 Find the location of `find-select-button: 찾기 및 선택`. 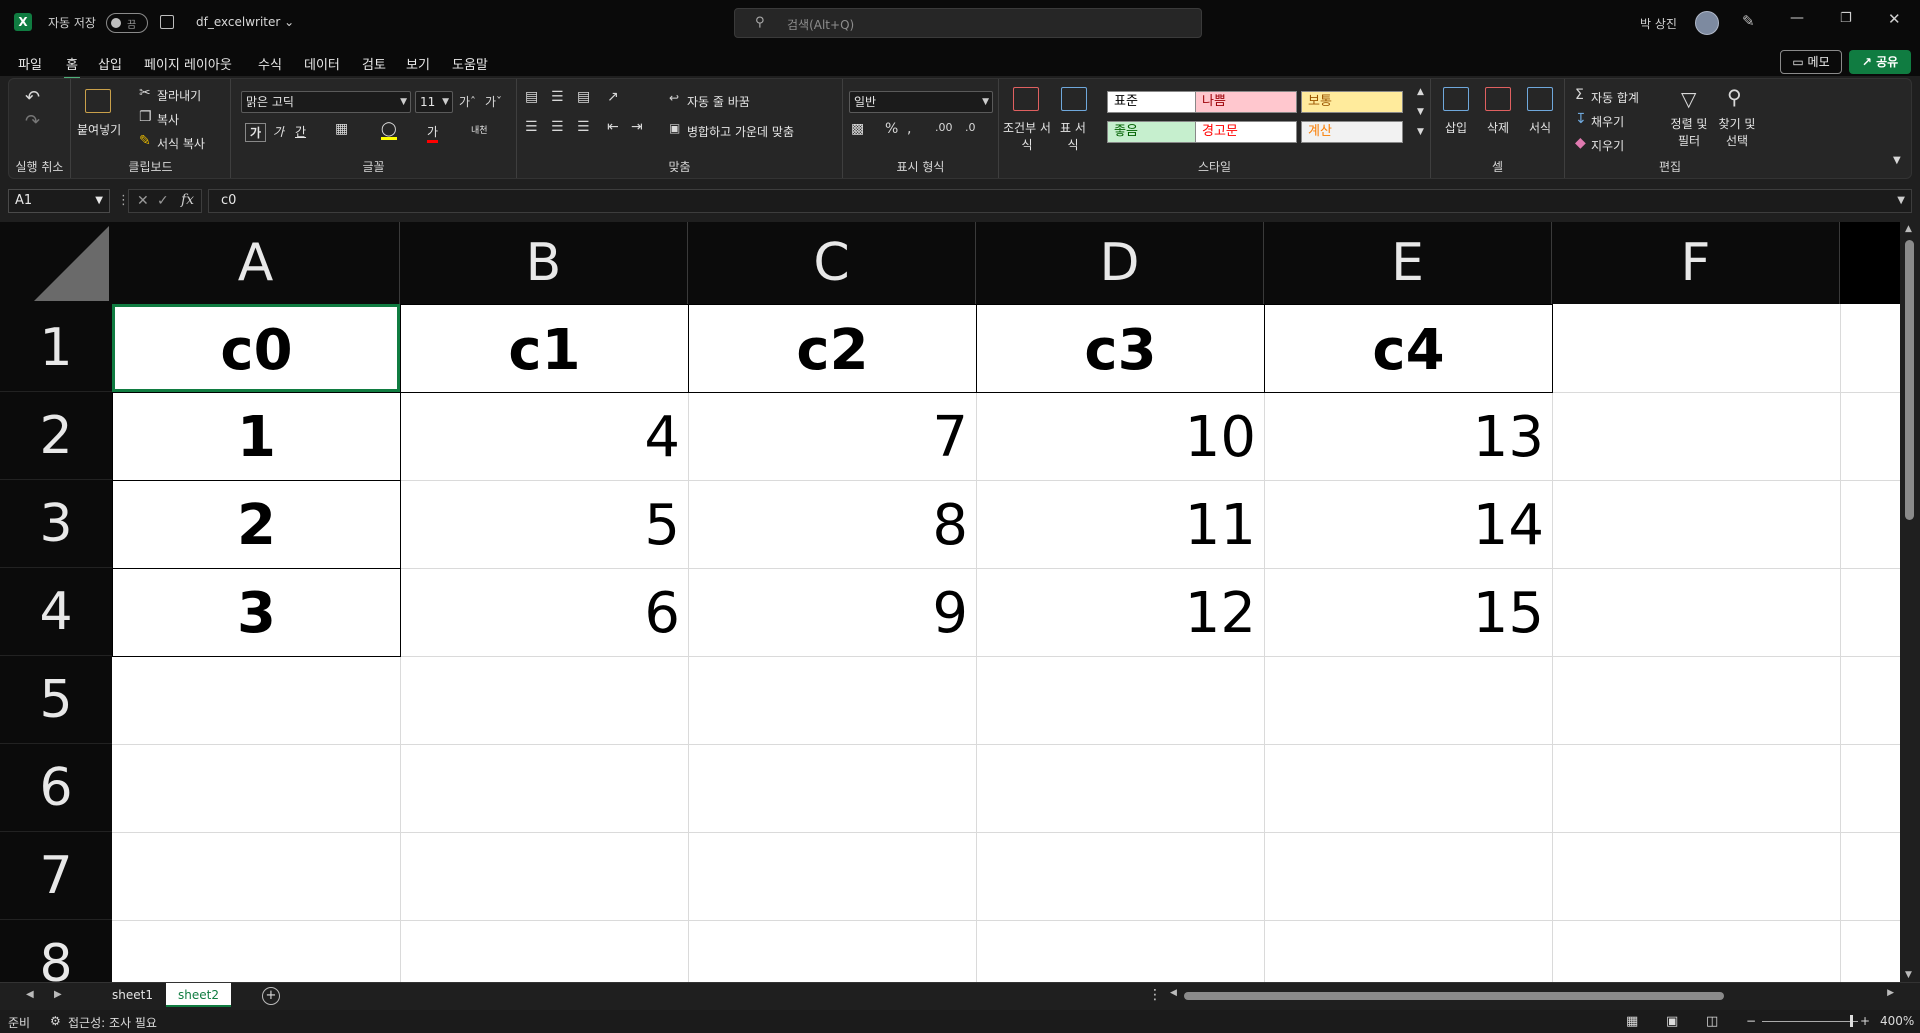

find-select-button: 찾기 및 선택 is located at coordinates (1737, 132).